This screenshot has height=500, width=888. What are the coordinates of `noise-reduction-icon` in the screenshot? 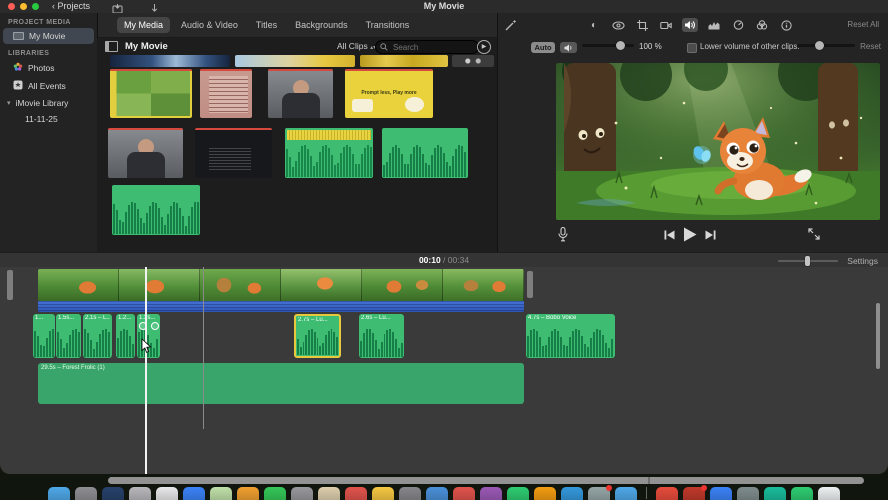 It's located at (714, 25).